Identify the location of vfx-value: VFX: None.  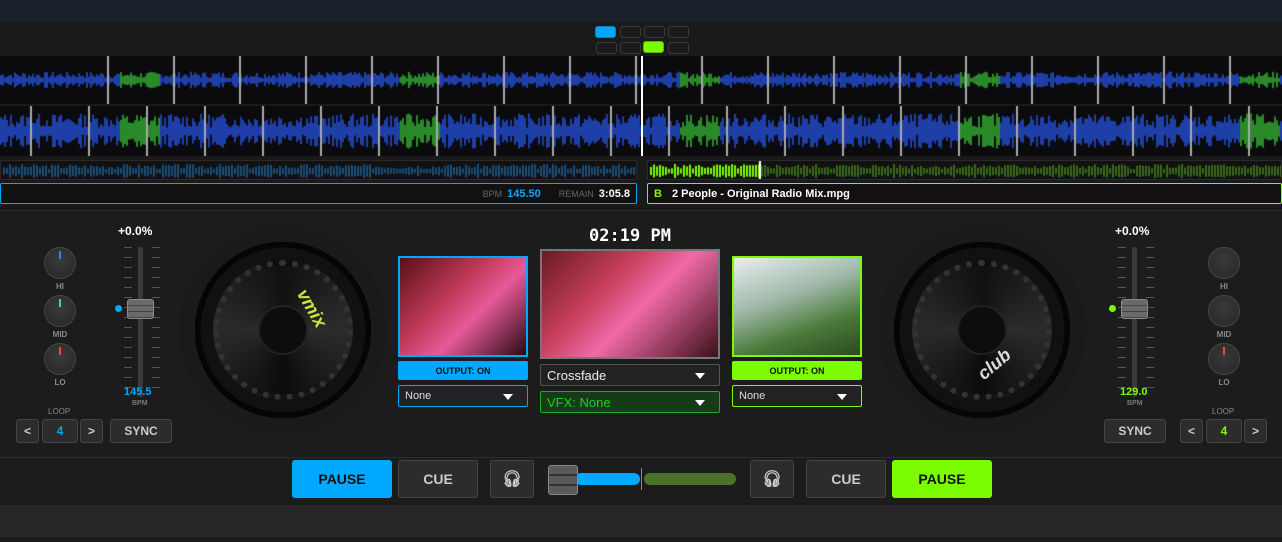
(579, 402).